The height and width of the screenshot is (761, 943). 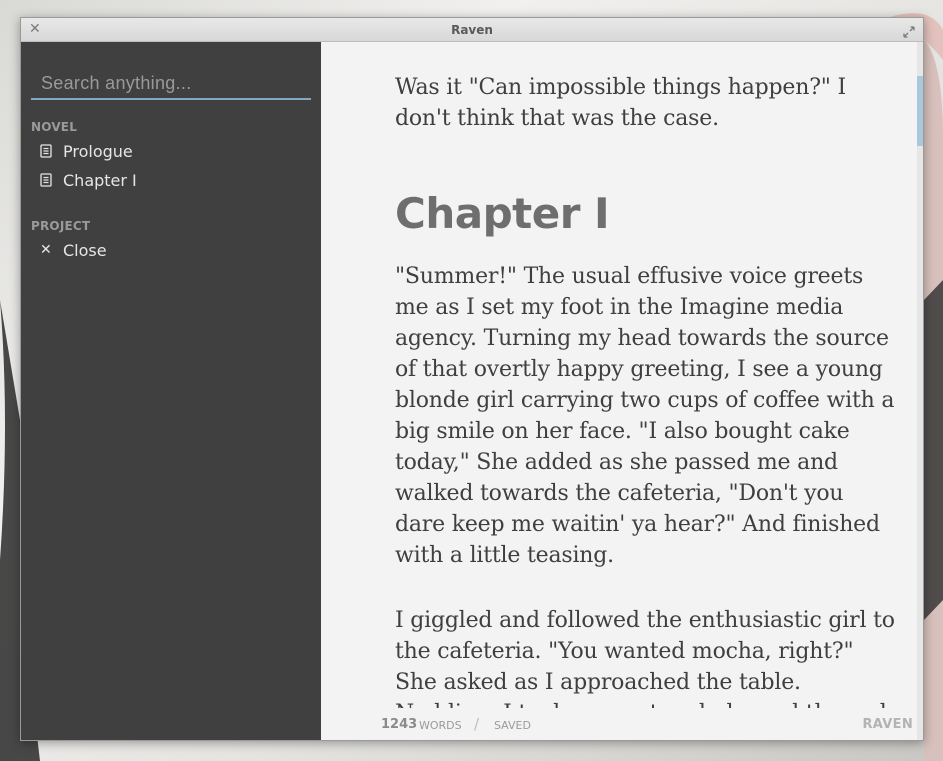 I want to click on sidebar-item-label: Close, so click(x=85, y=250).